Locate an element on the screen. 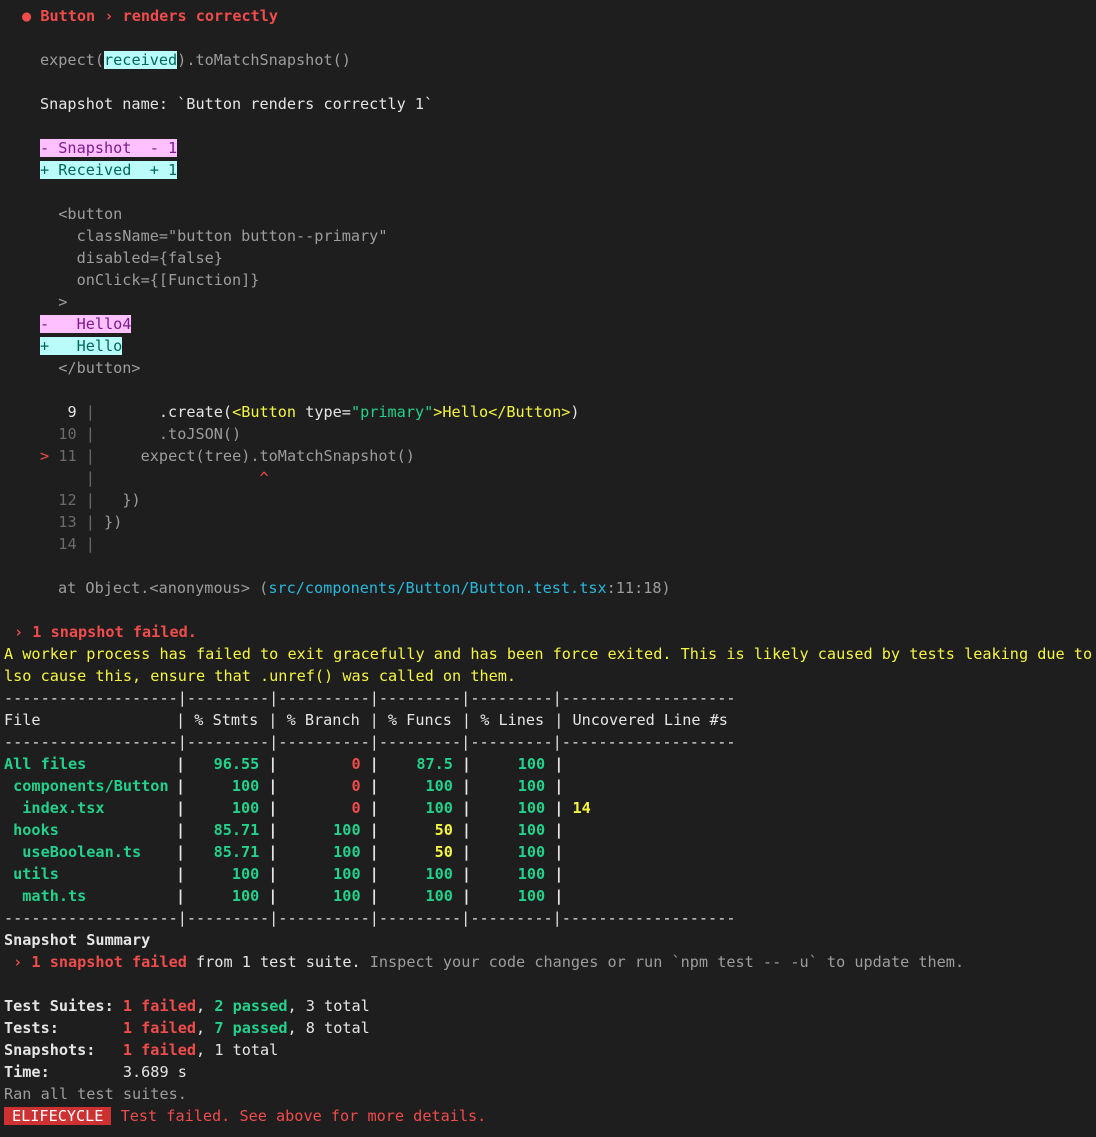 The image size is (1096, 1137). coverage-funcs-cell: 87.5 is located at coordinates (434, 764).